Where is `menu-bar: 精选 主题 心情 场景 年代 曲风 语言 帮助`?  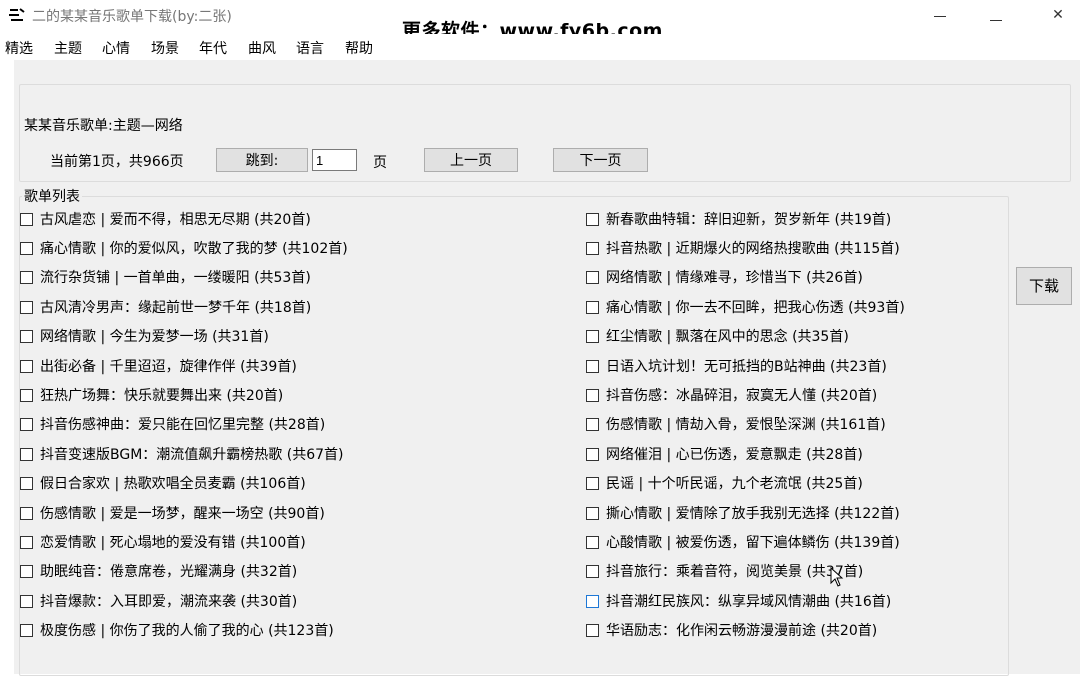 menu-bar: 精选 主题 心情 场景 年代 曲风 语言 帮助 is located at coordinates (540, 47).